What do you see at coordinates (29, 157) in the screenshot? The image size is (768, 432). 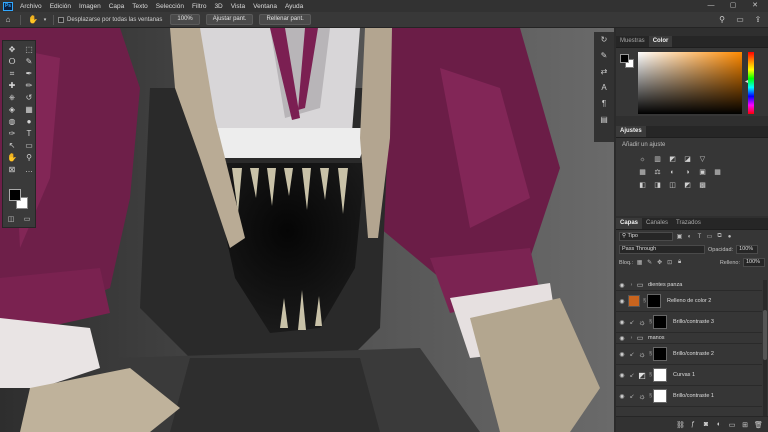 I see `zoom-icon: ⚲` at bounding box center [29, 157].